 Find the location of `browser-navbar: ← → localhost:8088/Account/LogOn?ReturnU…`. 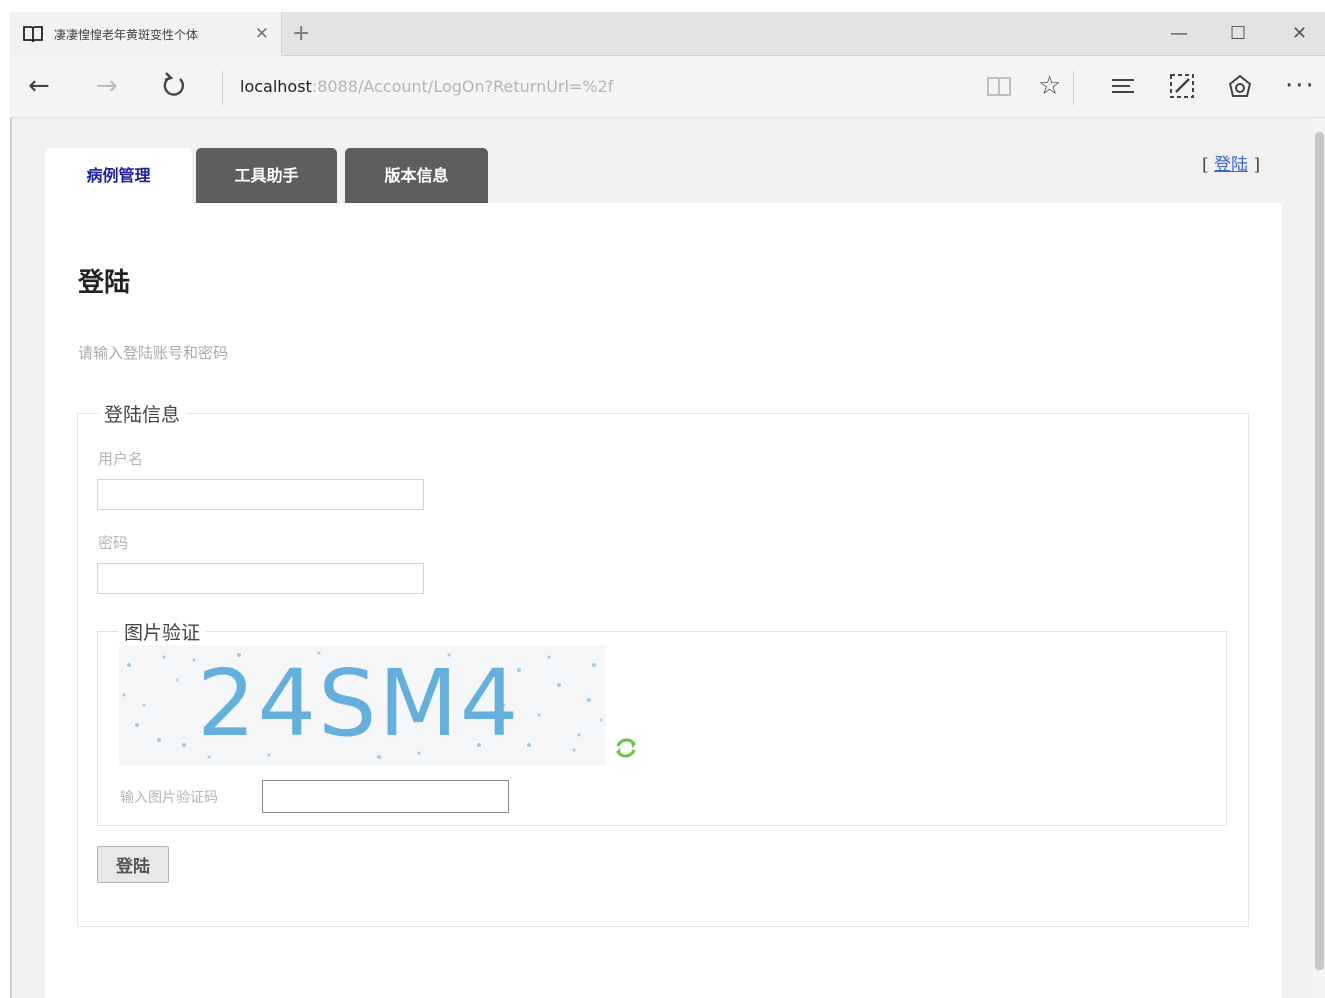

browser-navbar: ← → localhost:8088/Account/LogOn?ReturnU… is located at coordinates (667, 87).